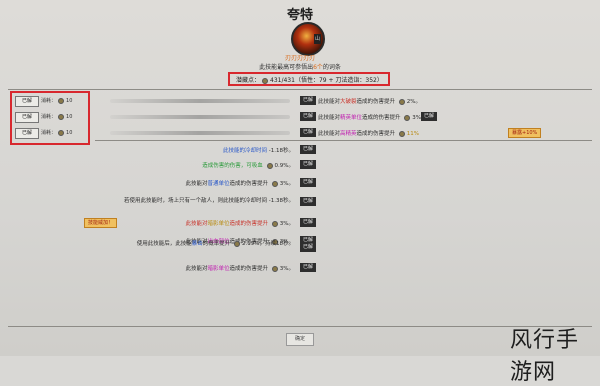  I want to click on status-badge: 暴露+10%, so click(525, 133).